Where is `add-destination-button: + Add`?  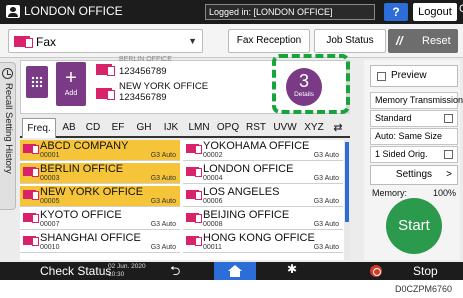
add-destination-button: + Add is located at coordinates (71, 84).